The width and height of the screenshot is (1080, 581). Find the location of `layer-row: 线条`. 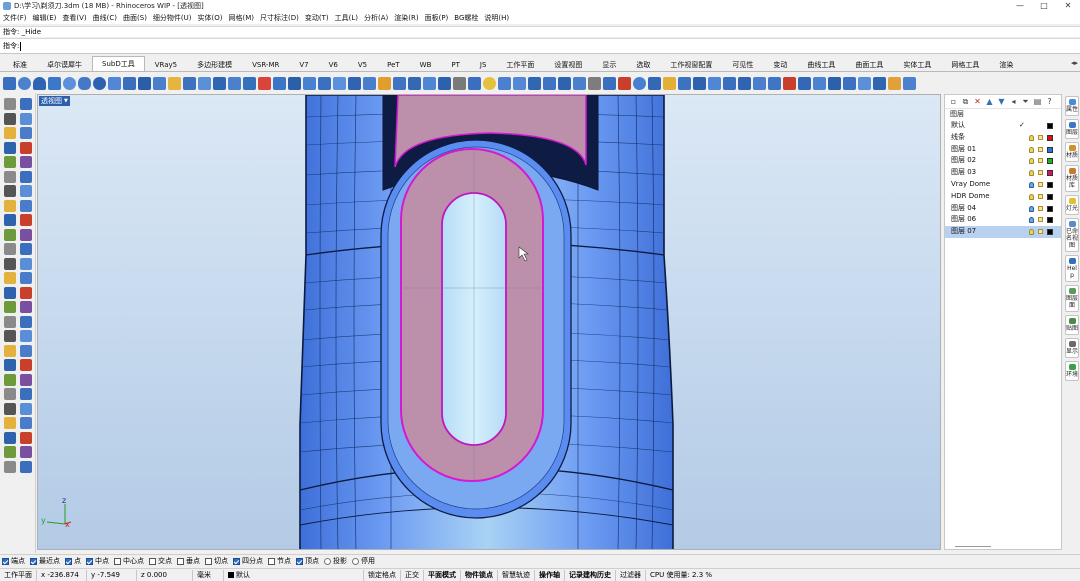

layer-row: 线条 is located at coordinates (1003, 138).